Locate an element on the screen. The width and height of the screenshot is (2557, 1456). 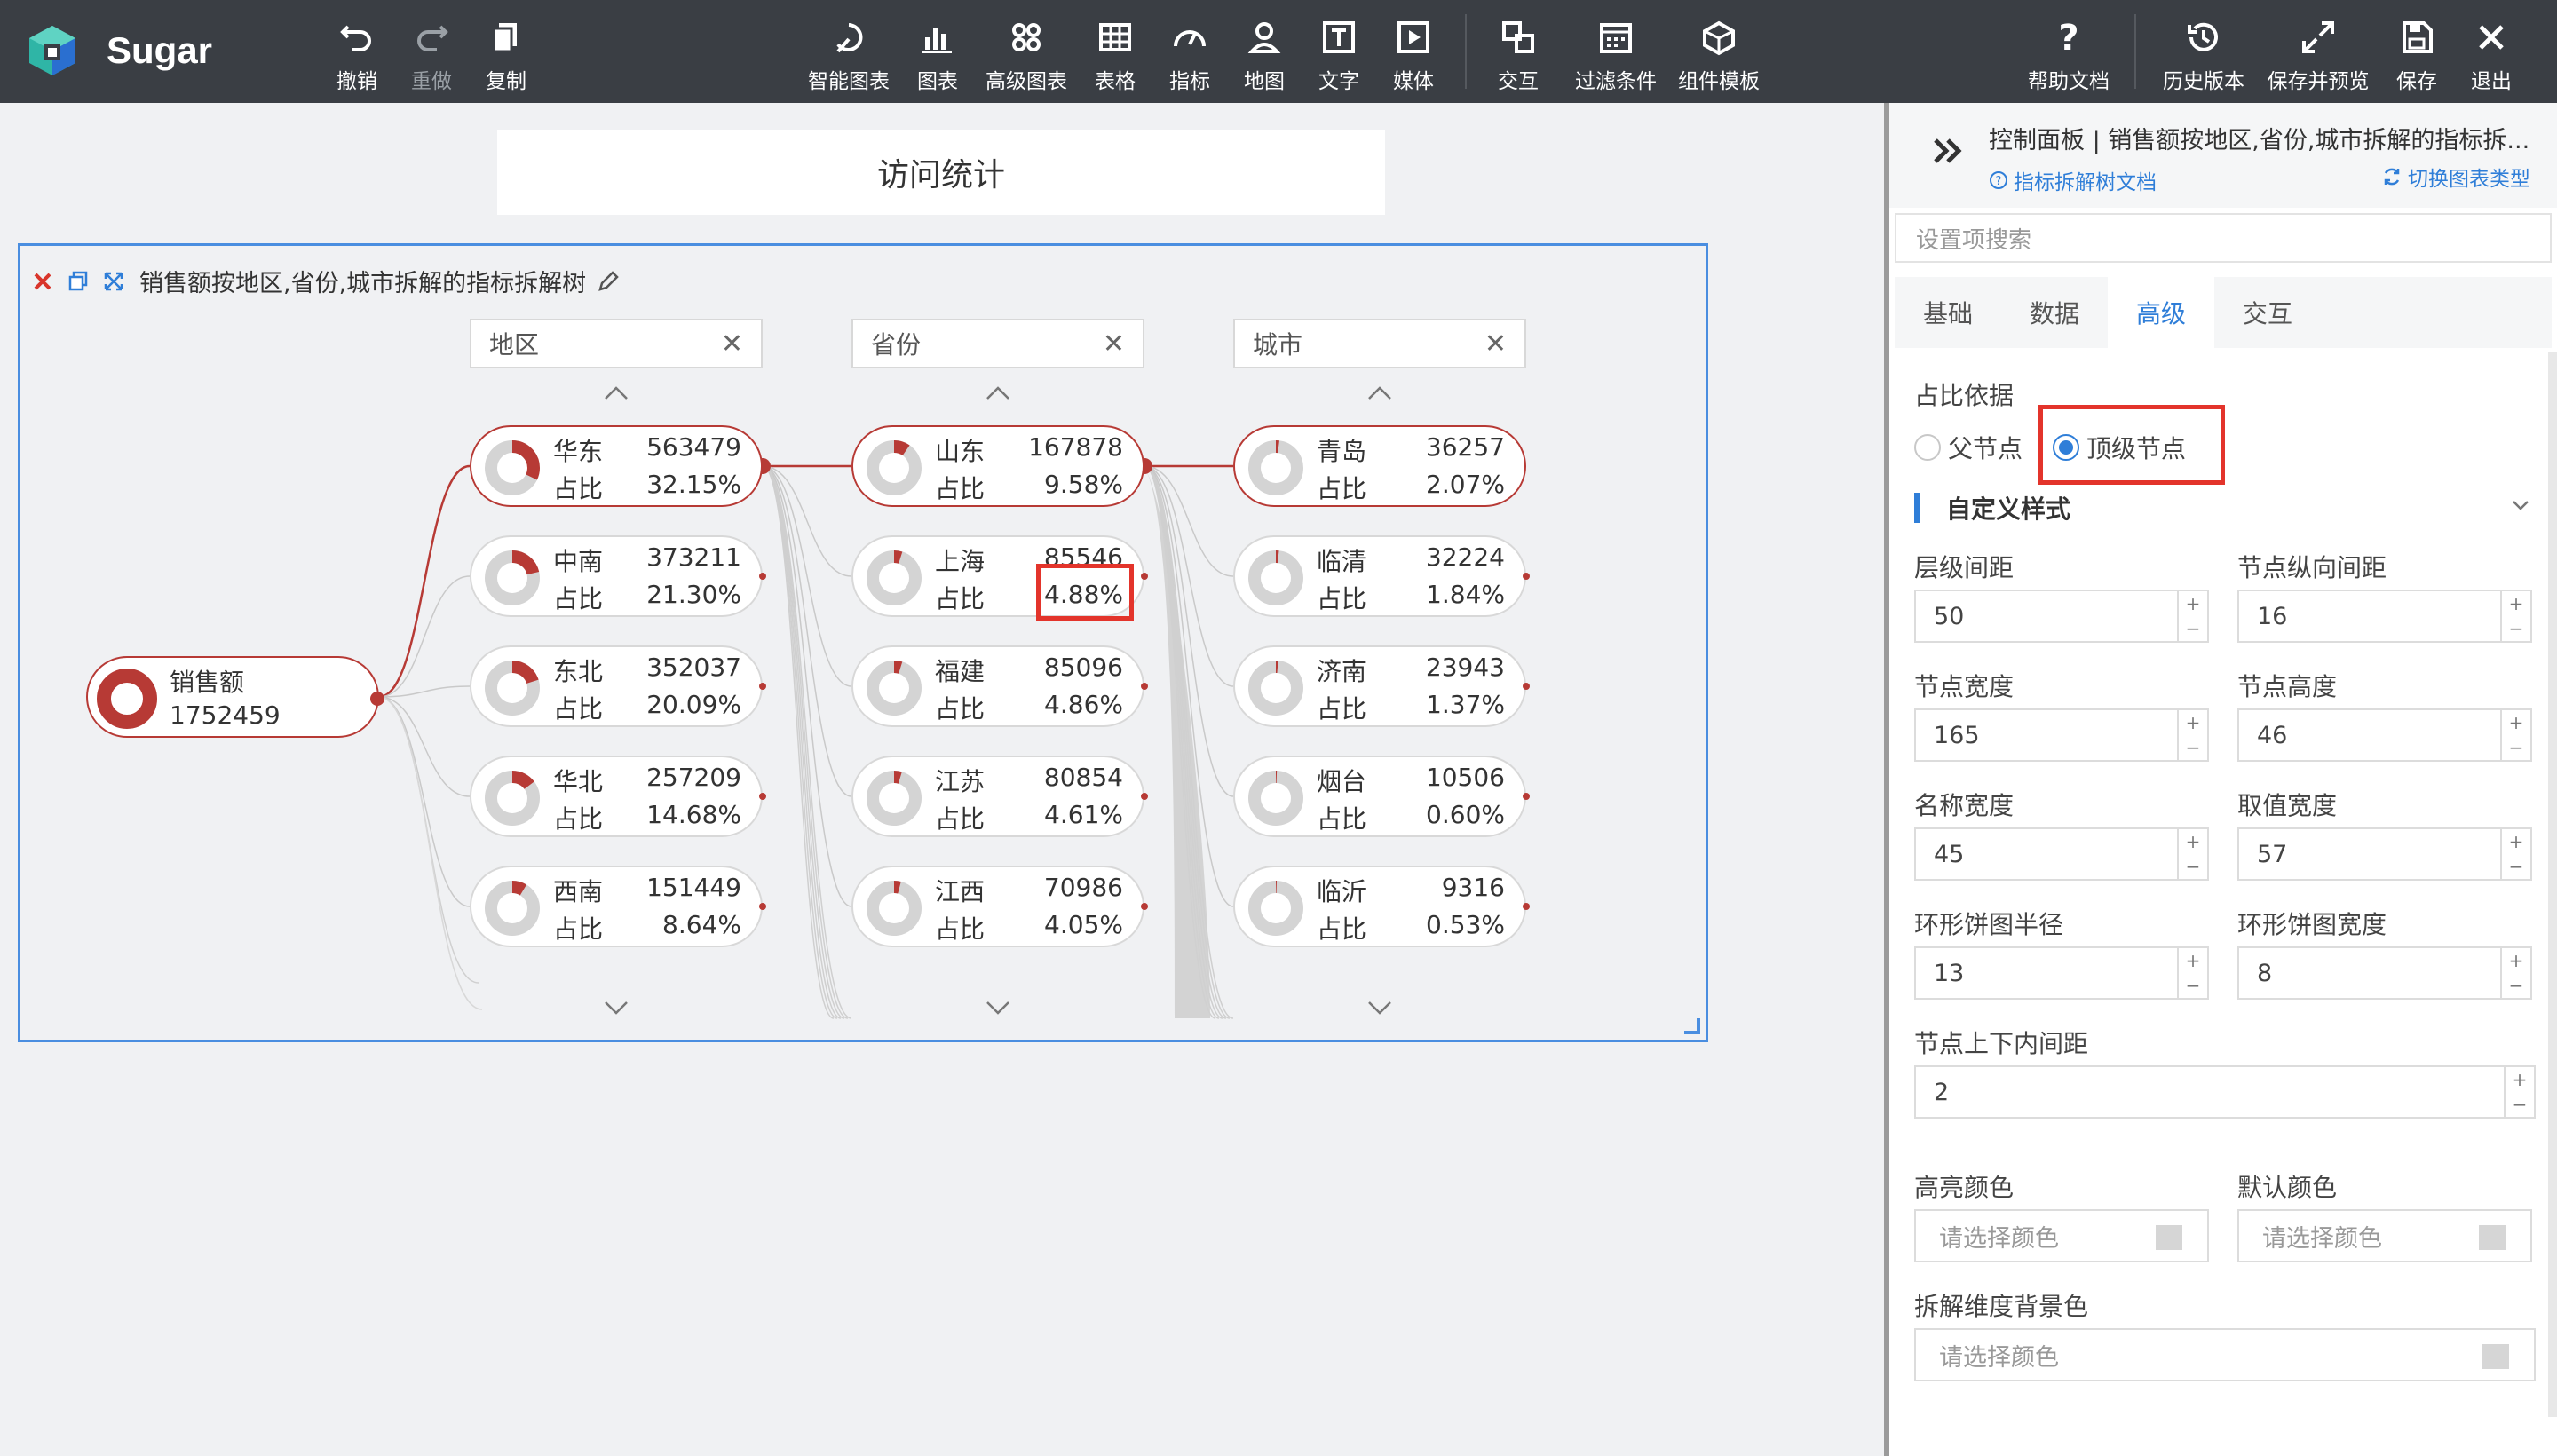
switch-chart-type-link: 切换图表类型 is located at coordinates (2455, 177).